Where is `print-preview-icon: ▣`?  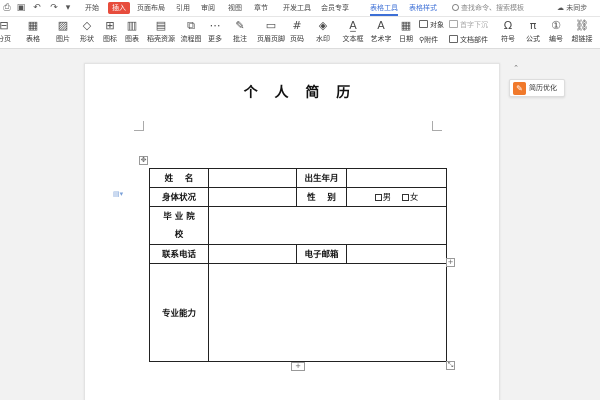 print-preview-icon: ▣ is located at coordinates (21, 8).